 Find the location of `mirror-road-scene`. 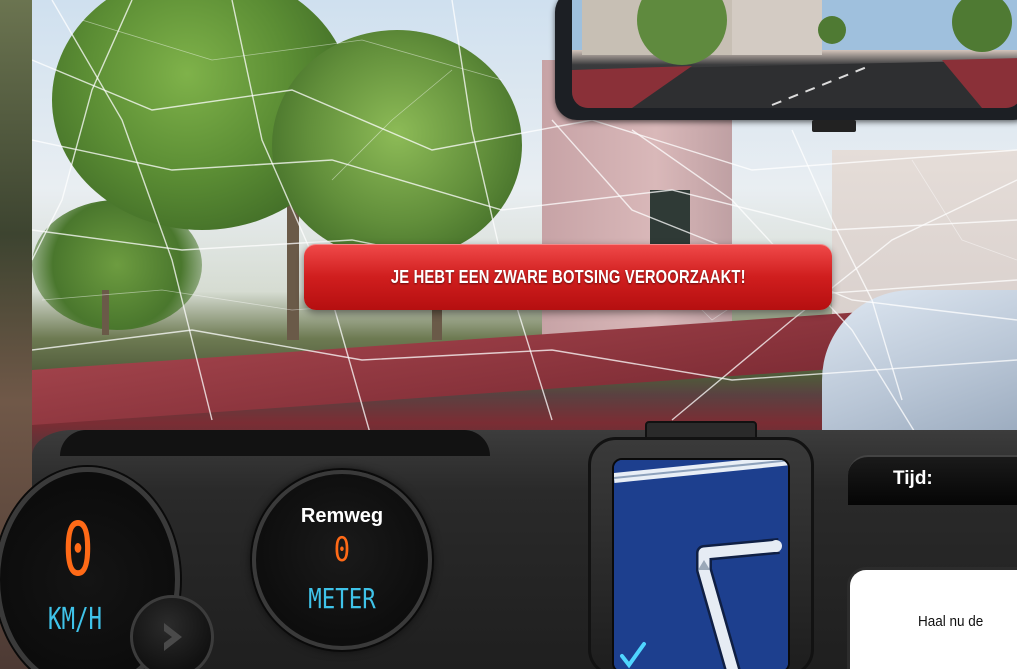

mirror-road-scene is located at coordinates (794, 54).